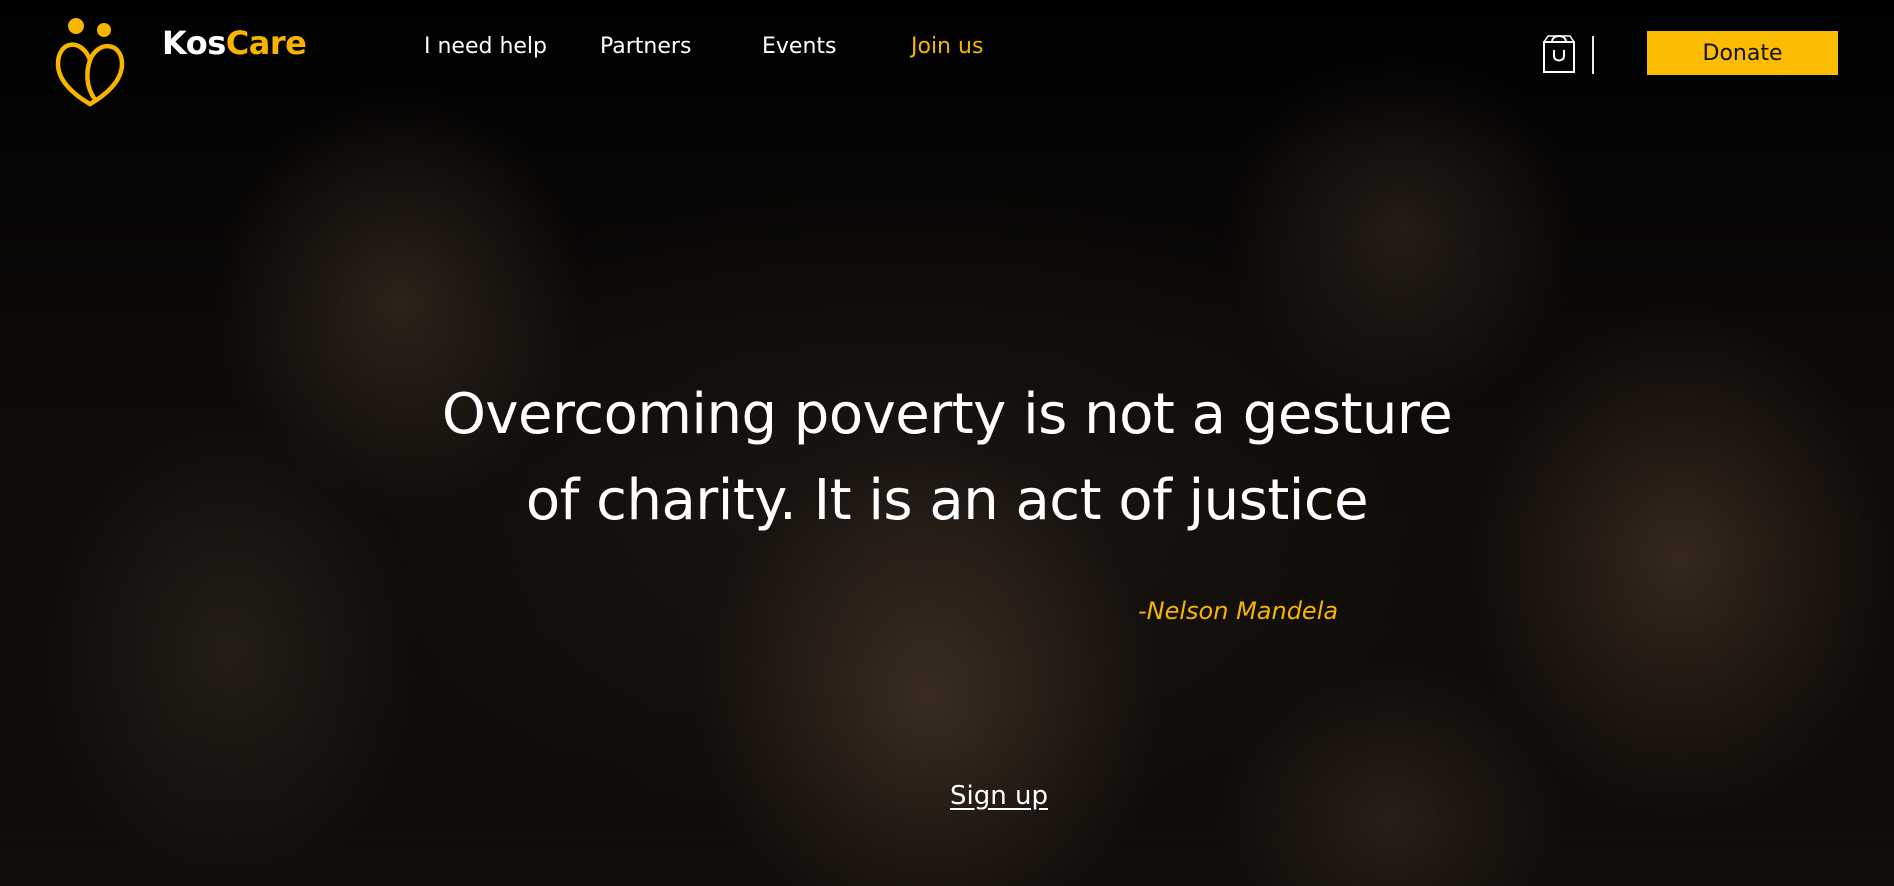 This screenshot has height=886, width=1894. What do you see at coordinates (194, 43) in the screenshot?
I see `brand-name-part1: Kos` at bounding box center [194, 43].